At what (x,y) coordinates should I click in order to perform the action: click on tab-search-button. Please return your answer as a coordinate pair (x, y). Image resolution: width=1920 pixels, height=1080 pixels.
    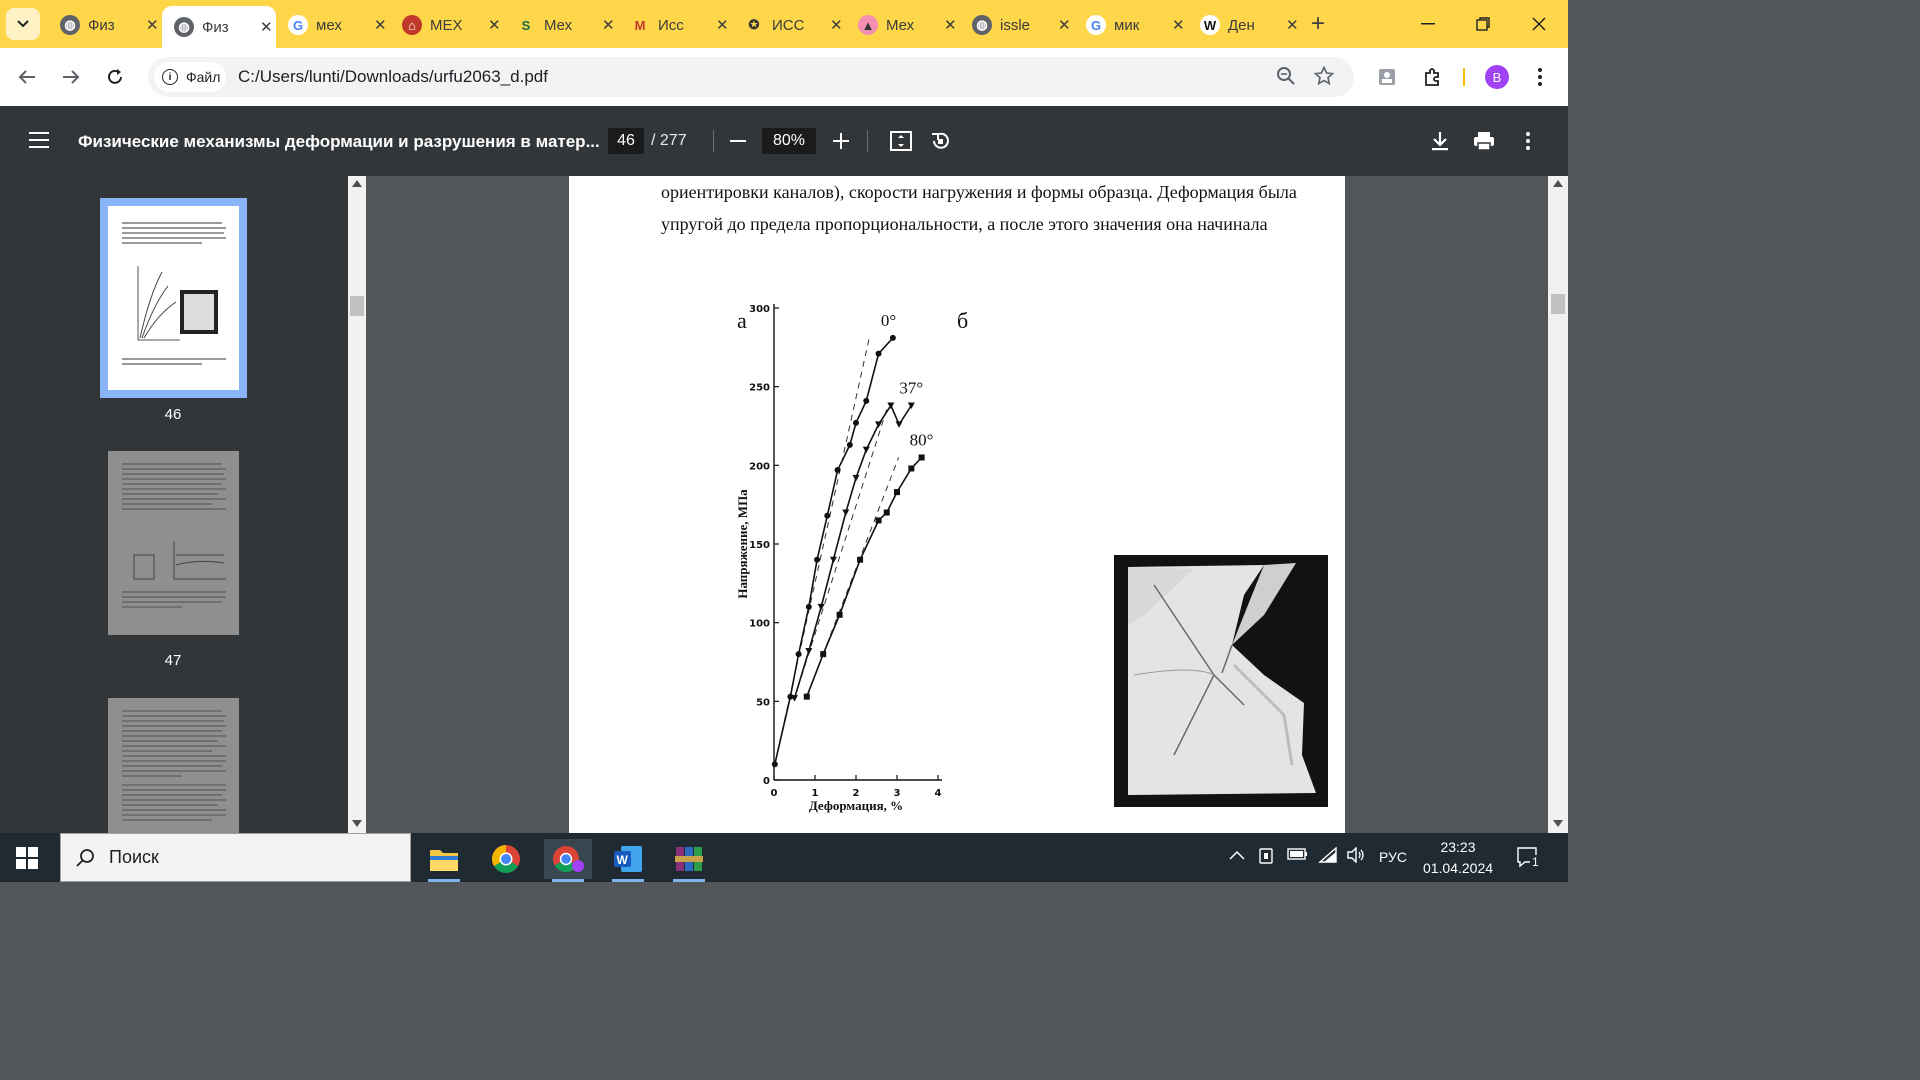
    Looking at the image, I should click on (23, 24).